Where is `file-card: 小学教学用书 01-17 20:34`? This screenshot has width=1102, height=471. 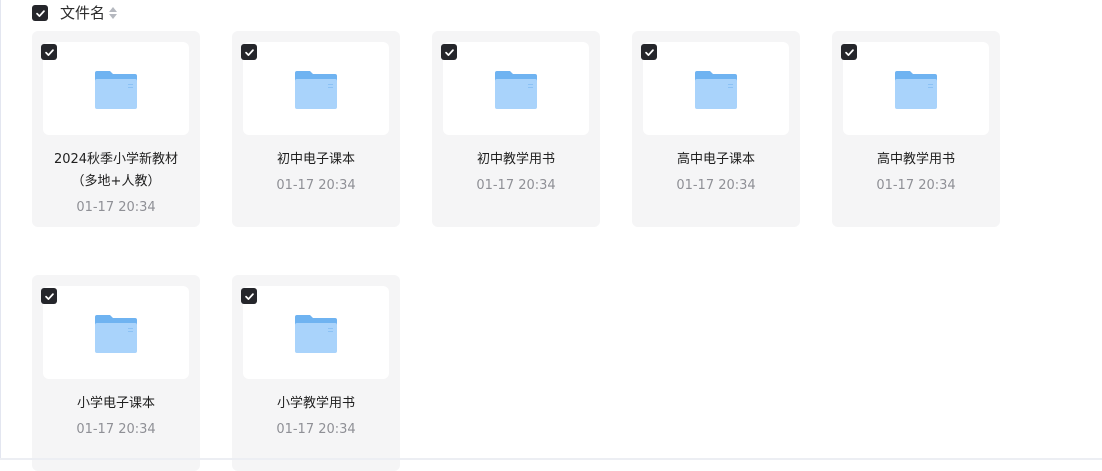
file-card: 小学教学用书 01-17 20:34 is located at coordinates (316, 373).